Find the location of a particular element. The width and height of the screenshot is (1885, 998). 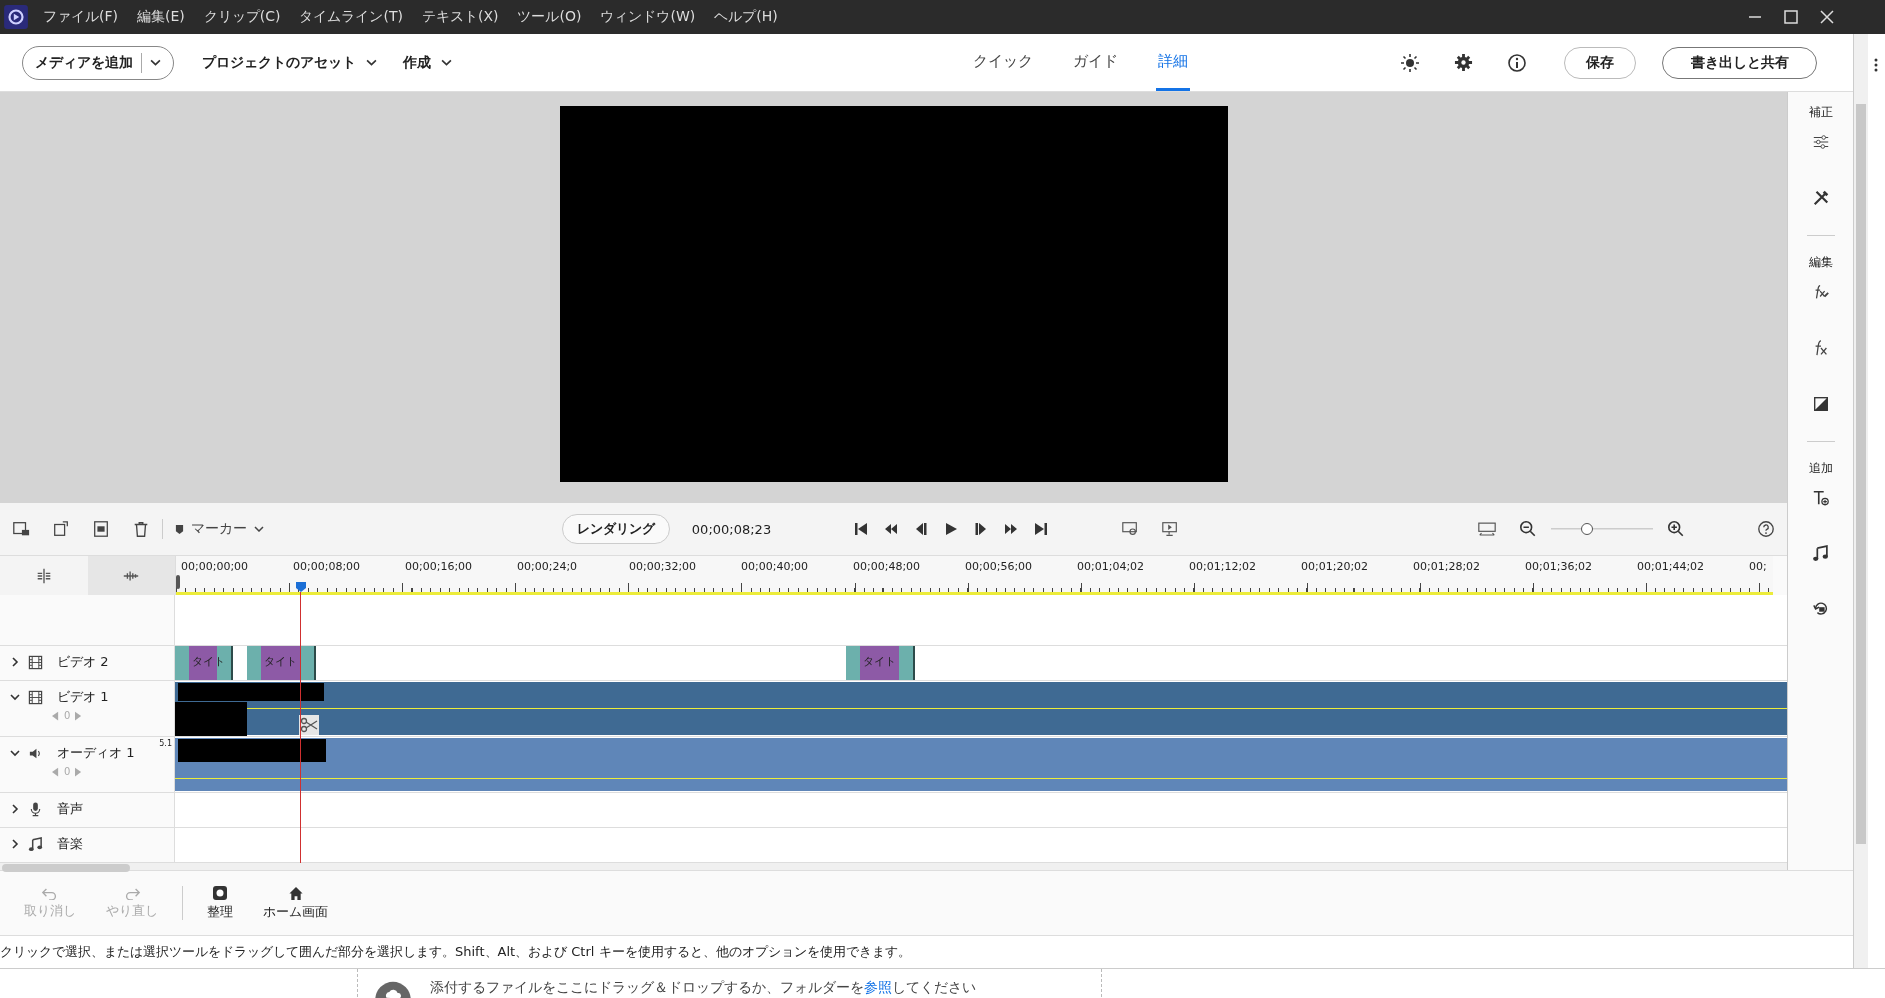

marker-icon is located at coordinates (179, 529).